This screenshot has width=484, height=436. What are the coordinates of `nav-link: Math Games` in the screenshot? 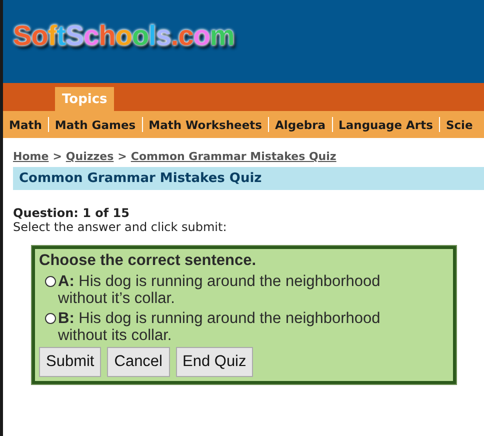 It's located at (95, 125).